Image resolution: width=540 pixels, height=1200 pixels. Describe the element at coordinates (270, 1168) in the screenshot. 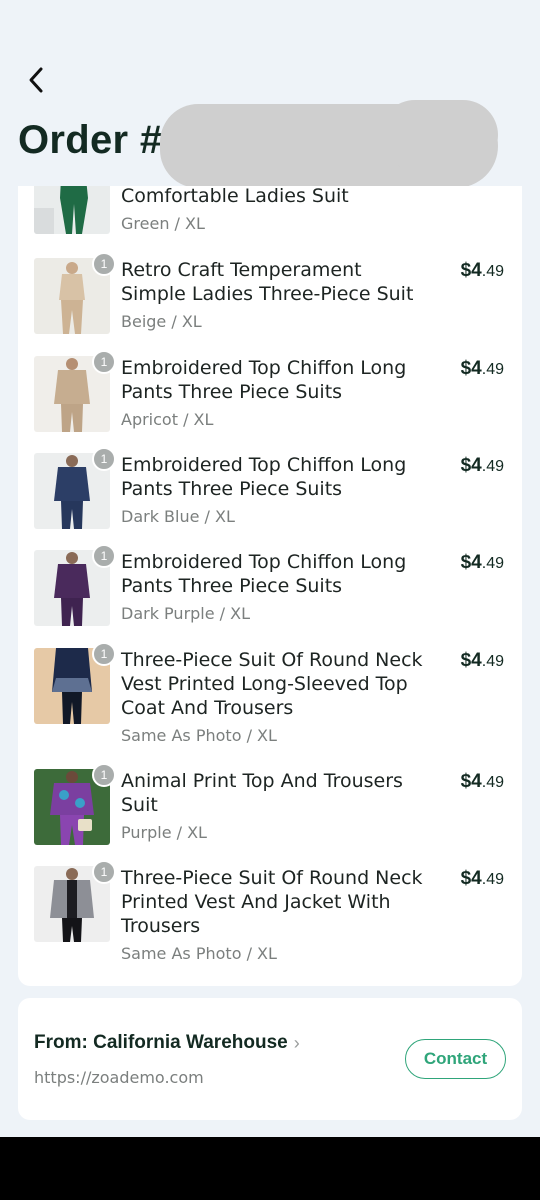

I see `system-navigation-bar` at that location.